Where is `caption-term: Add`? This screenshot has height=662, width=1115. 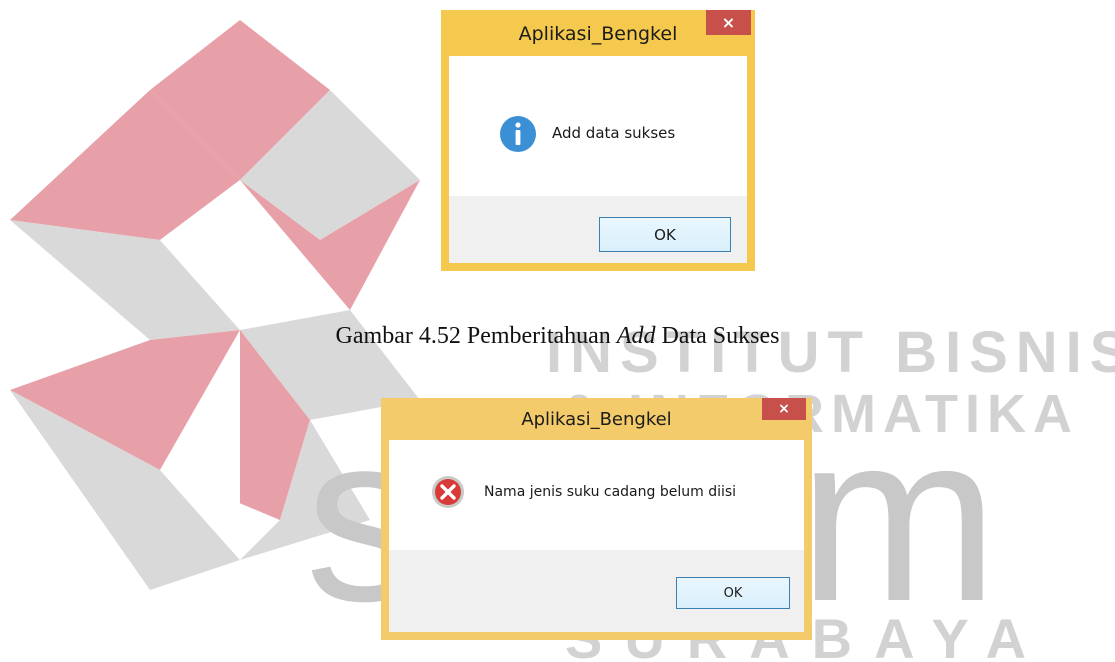 caption-term: Add is located at coordinates (636, 336).